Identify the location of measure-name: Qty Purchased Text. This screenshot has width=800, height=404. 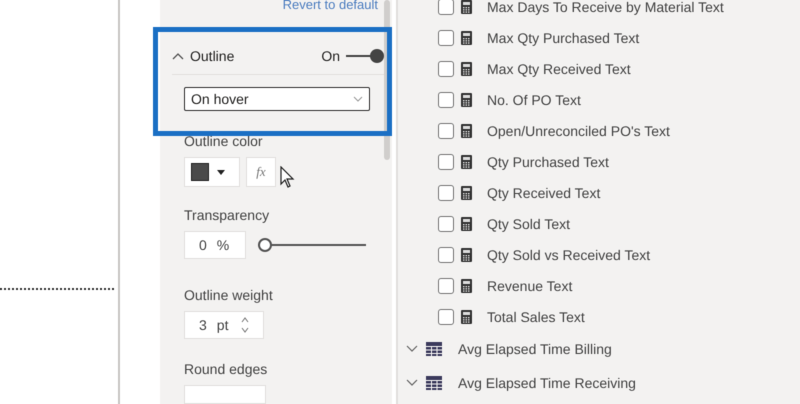
(548, 162).